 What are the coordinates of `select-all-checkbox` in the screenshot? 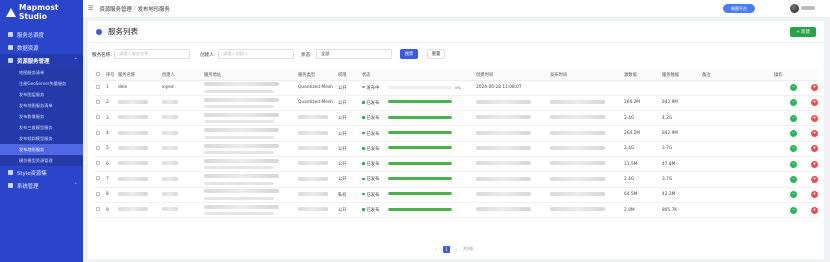 It's located at (98, 73).